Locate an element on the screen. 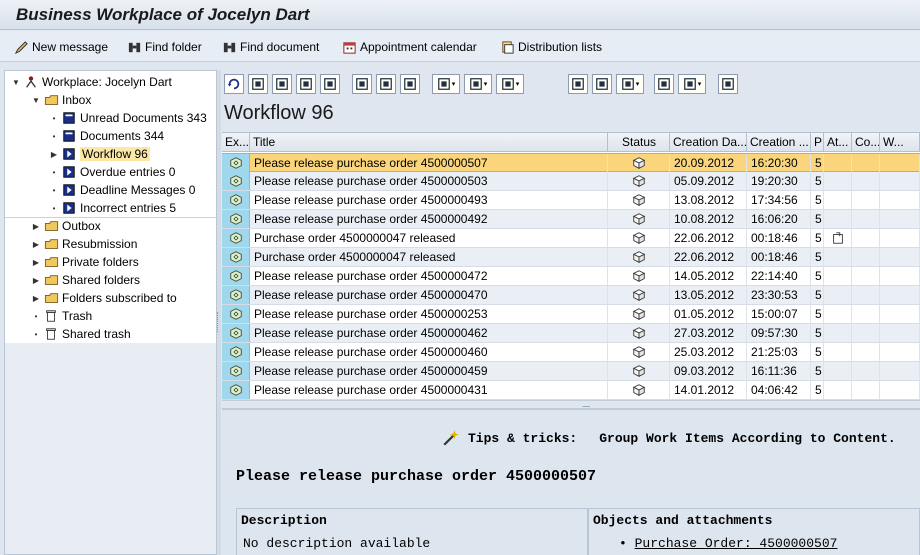 The width and height of the screenshot is (920, 555). title-cell: Please release purchase order 4500000470 is located at coordinates (429, 295).